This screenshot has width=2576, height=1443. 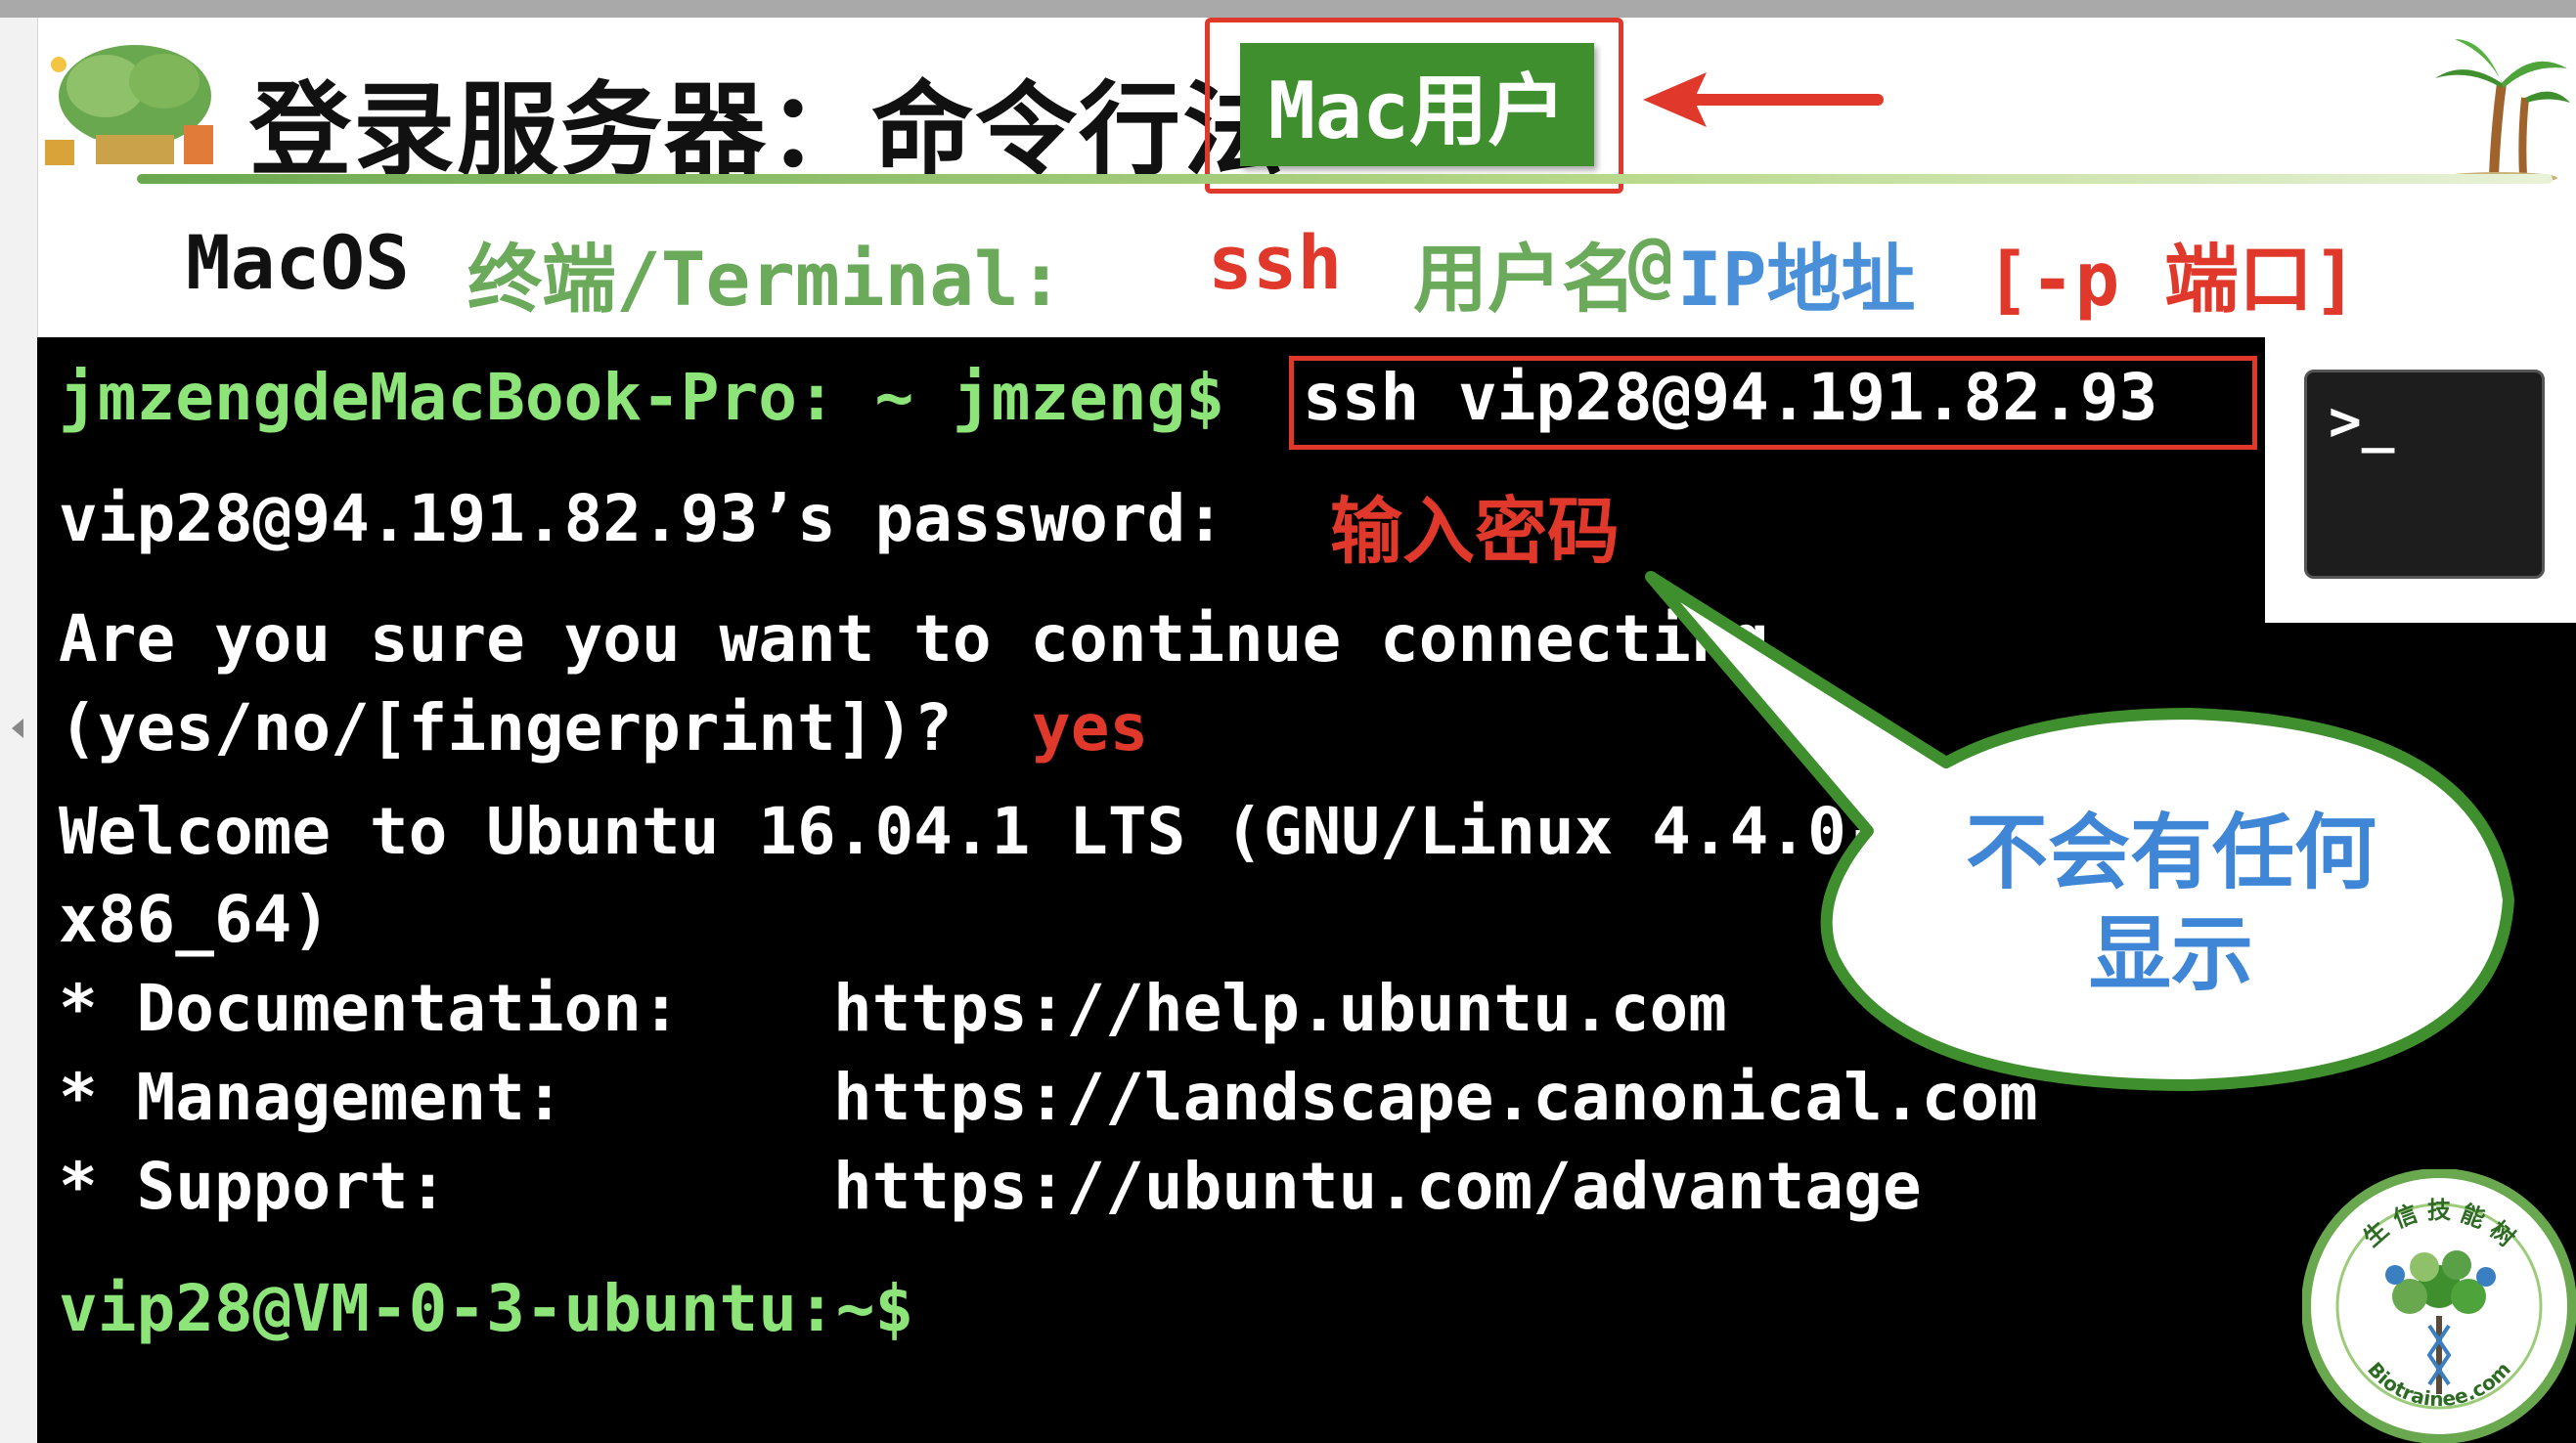 I want to click on management-label: * Management:, so click(x=311, y=1098).